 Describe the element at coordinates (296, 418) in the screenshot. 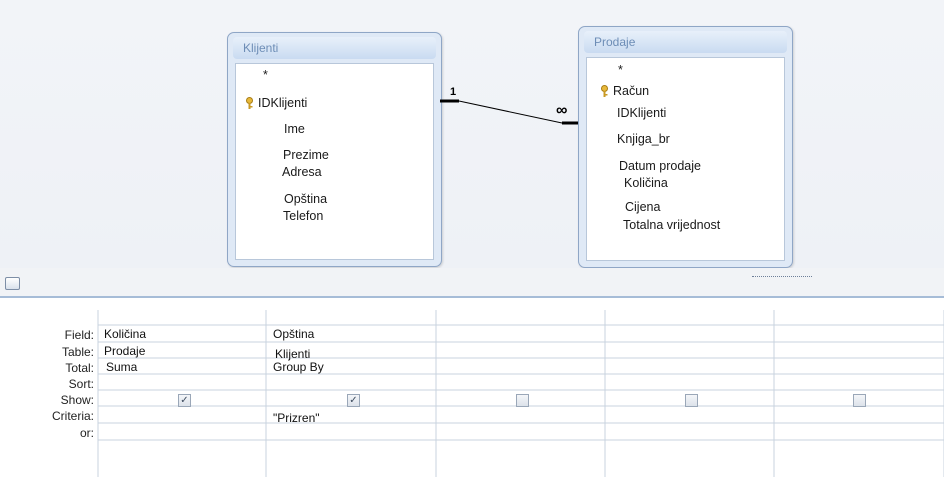

I see `grid-cell-criteria: "Prizren"` at that location.